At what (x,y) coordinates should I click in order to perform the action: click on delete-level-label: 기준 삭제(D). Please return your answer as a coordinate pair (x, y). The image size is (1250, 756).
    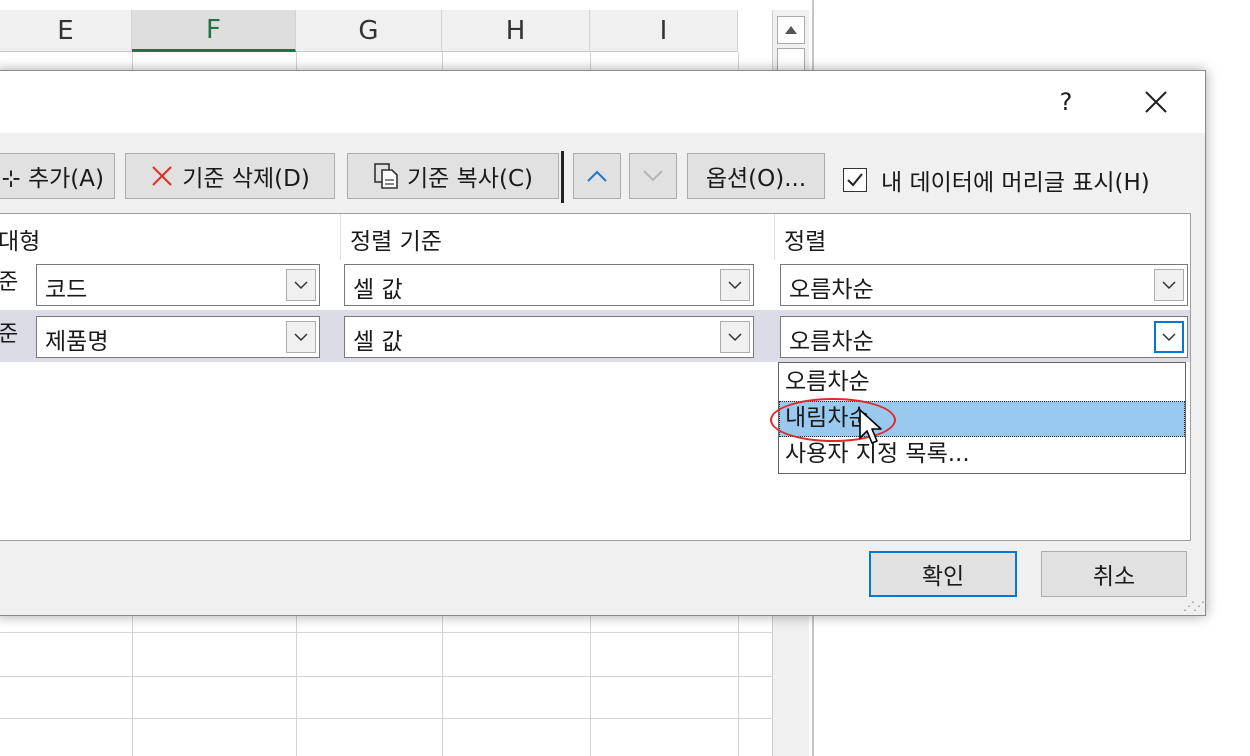
    Looking at the image, I should click on (246, 179).